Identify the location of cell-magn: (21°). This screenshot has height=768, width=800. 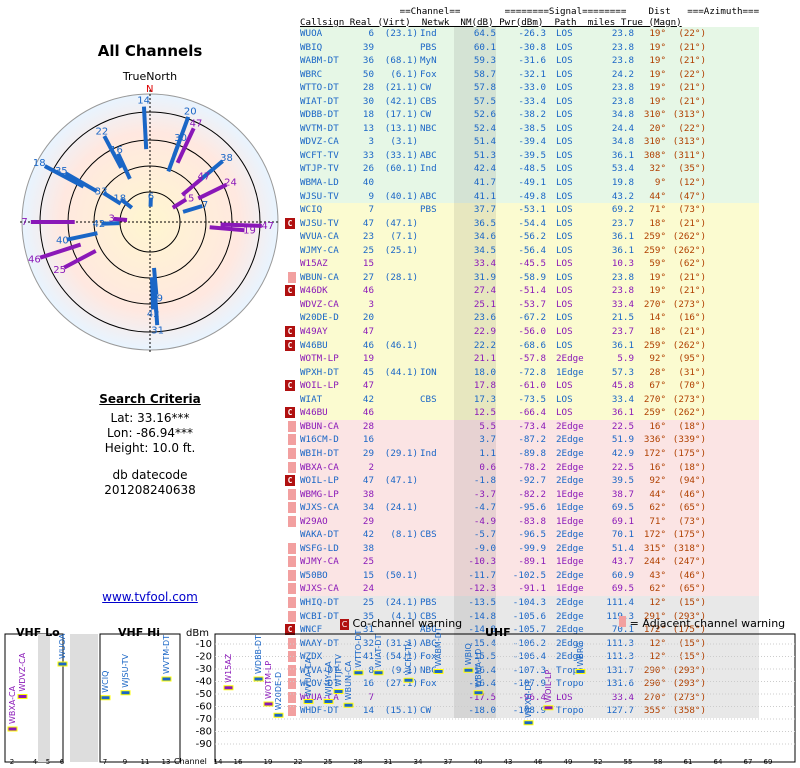
(692, 277).